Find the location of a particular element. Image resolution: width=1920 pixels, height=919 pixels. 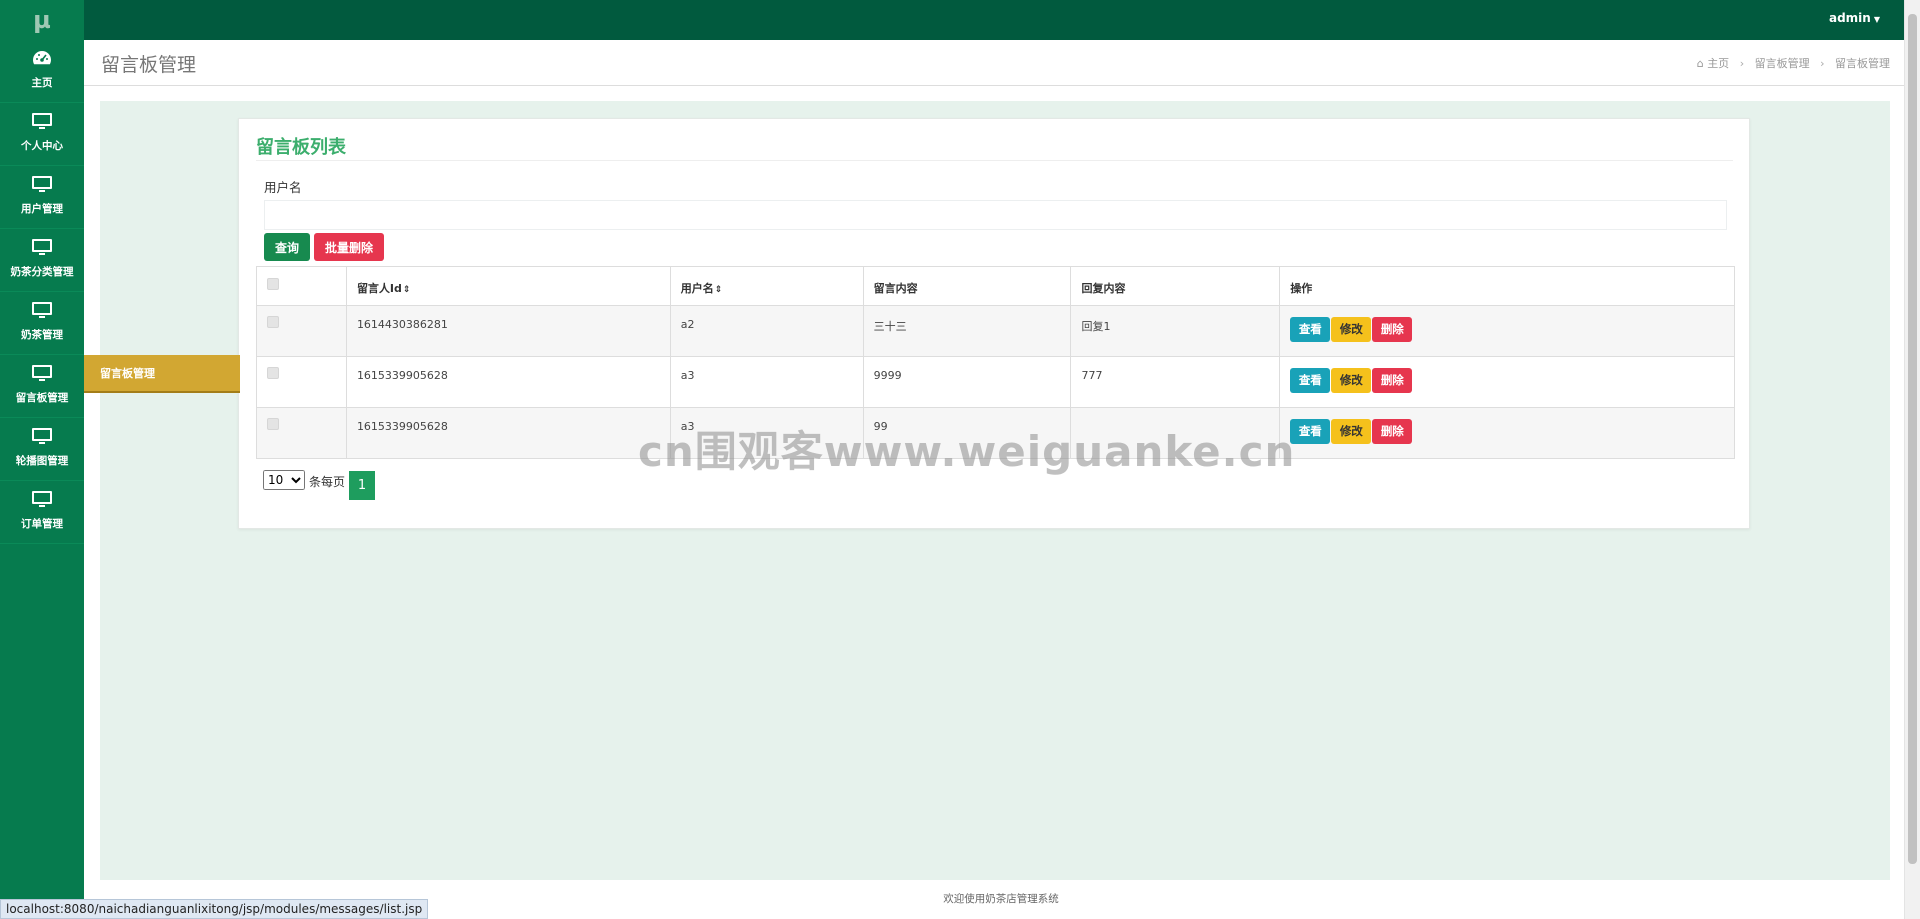

sidebar-item-carousel: 轮播图管理 is located at coordinates (42, 449).